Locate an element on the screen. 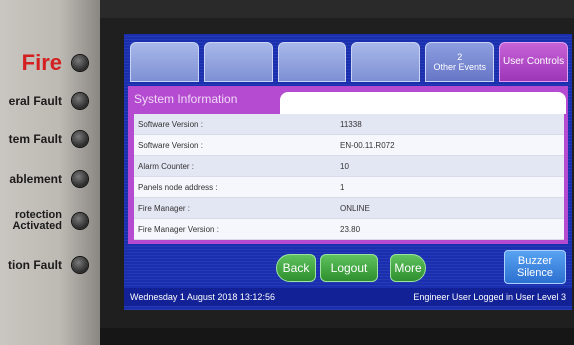 This screenshot has height=345, width=574. row-value: 23.80 is located at coordinates (350, 229).